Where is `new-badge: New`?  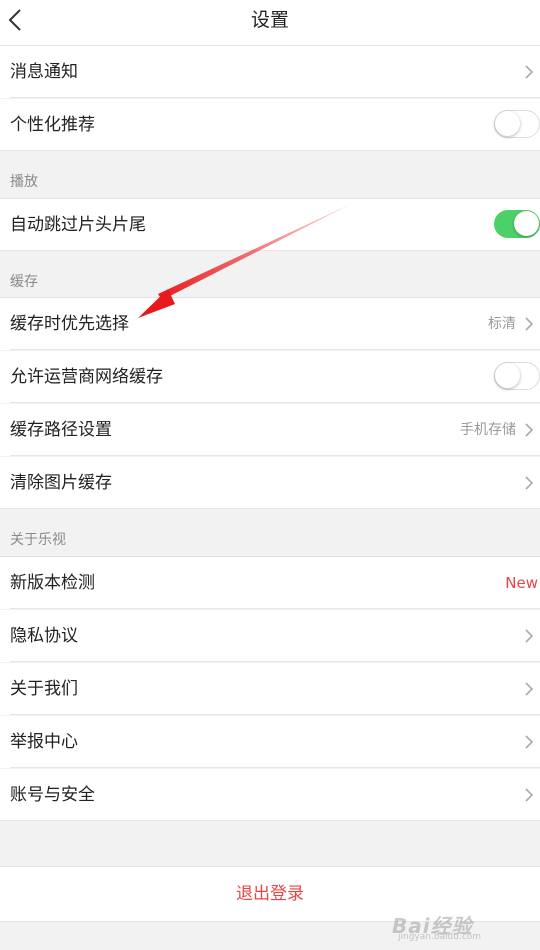
new-badge: New is located at coordinates (521, 583).